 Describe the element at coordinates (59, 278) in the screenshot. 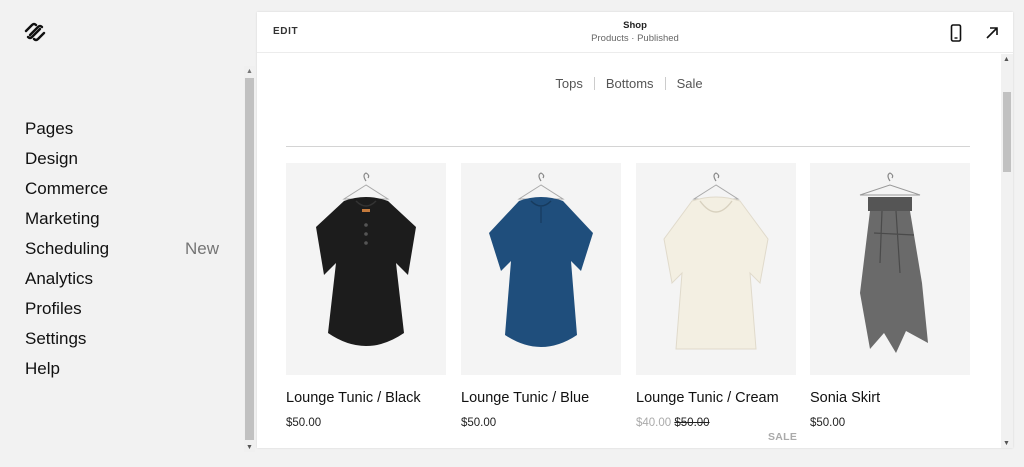

I see `sidebar-item-label: Analytics` at that location.